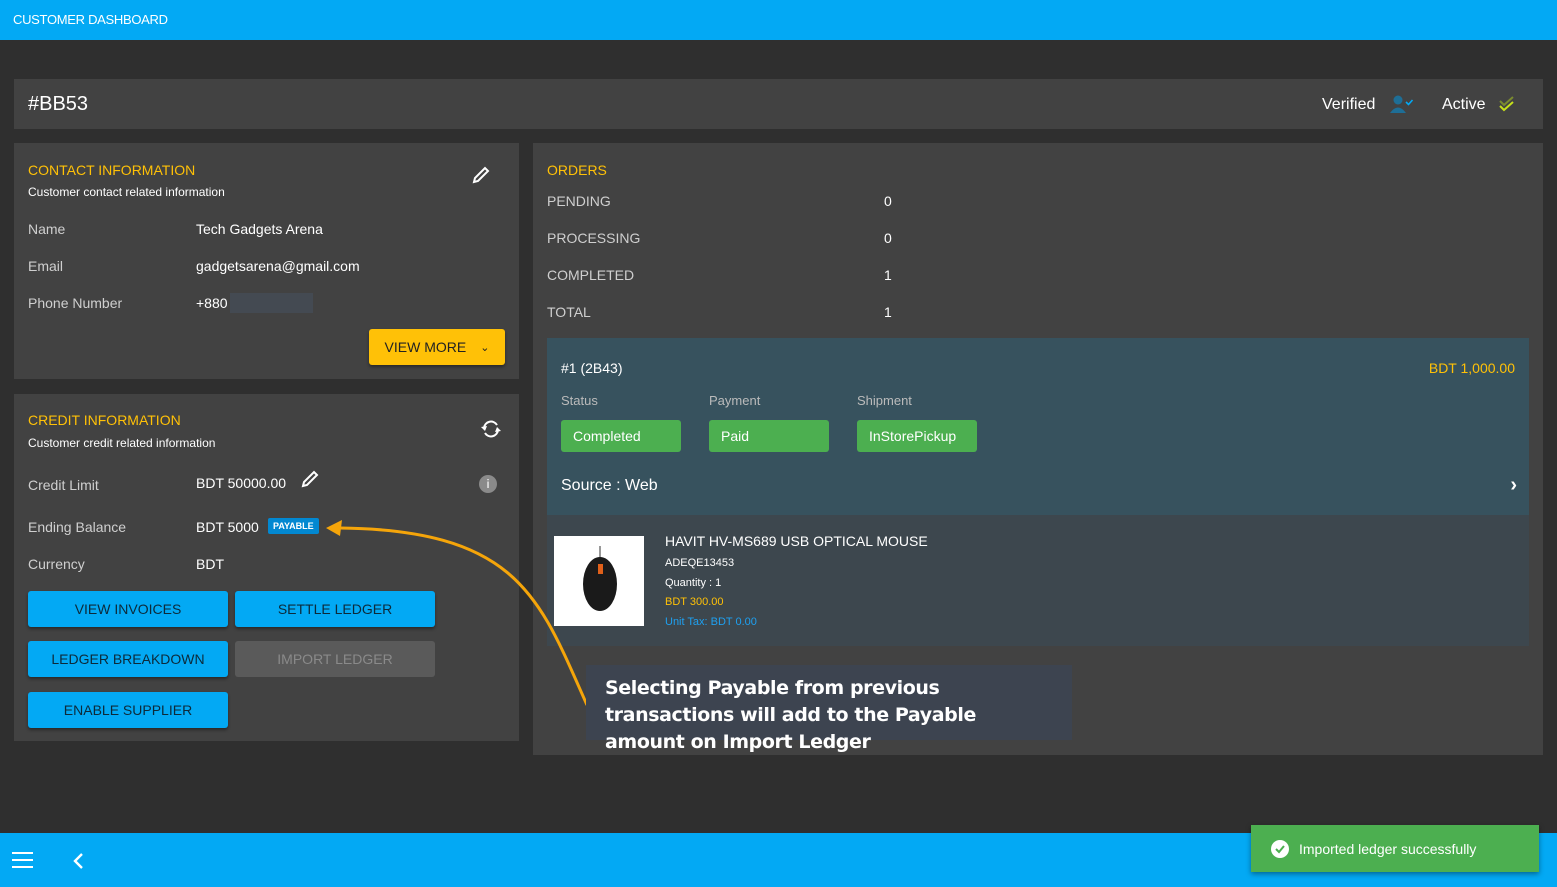 The height and width of the screenshot is (887, 1557). What do you see at coordinates (1280, 849) in the screenshot?
I see `check-circle-icon` at bounding box center [1280, 849].